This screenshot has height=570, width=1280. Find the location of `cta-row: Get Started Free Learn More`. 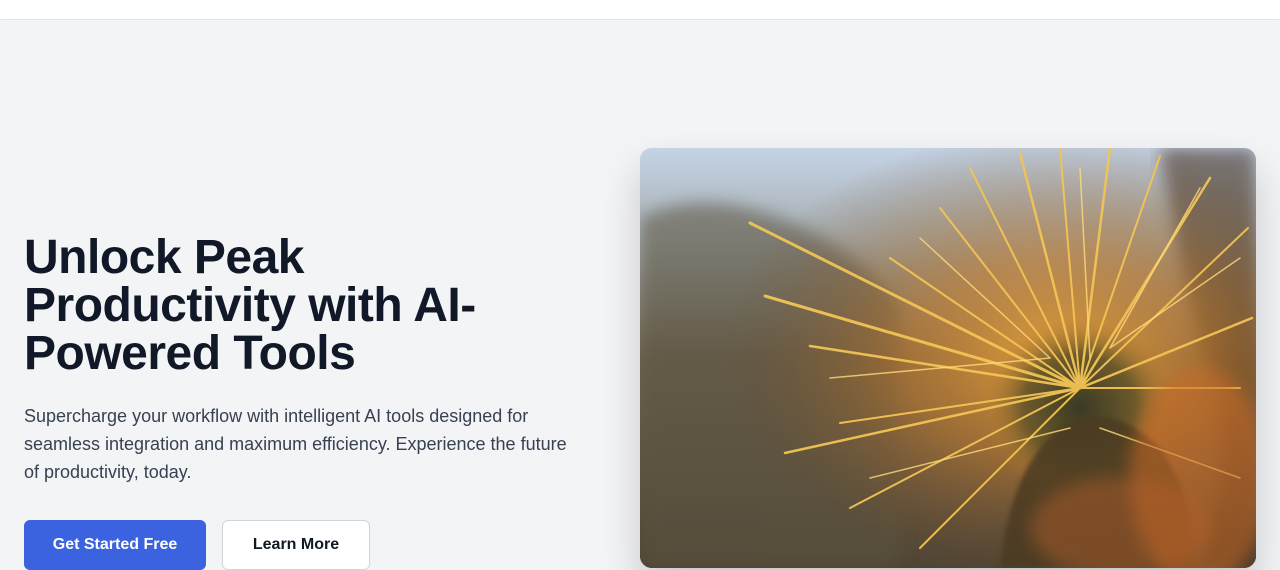

cta-row: Get Started Free Learn More is located at coordinates (304, 545).